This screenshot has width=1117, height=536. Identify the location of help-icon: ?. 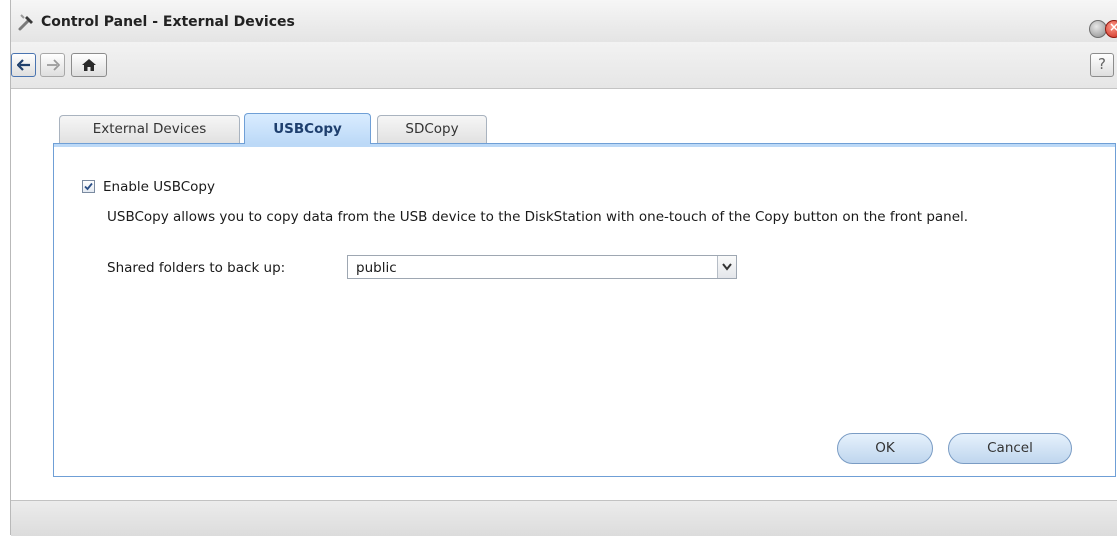
(1102, 64).